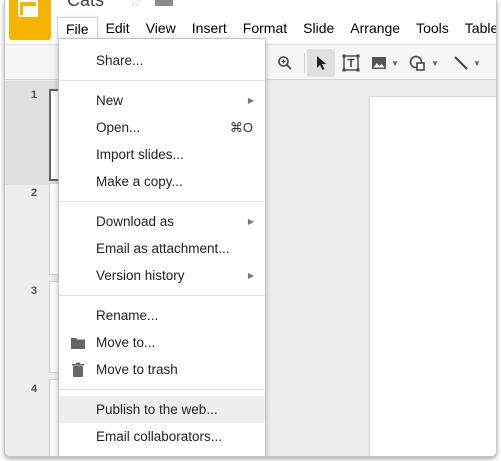 This screenshot has height=461, width=501. I want to click on menu-view: View, so click(161, 28).